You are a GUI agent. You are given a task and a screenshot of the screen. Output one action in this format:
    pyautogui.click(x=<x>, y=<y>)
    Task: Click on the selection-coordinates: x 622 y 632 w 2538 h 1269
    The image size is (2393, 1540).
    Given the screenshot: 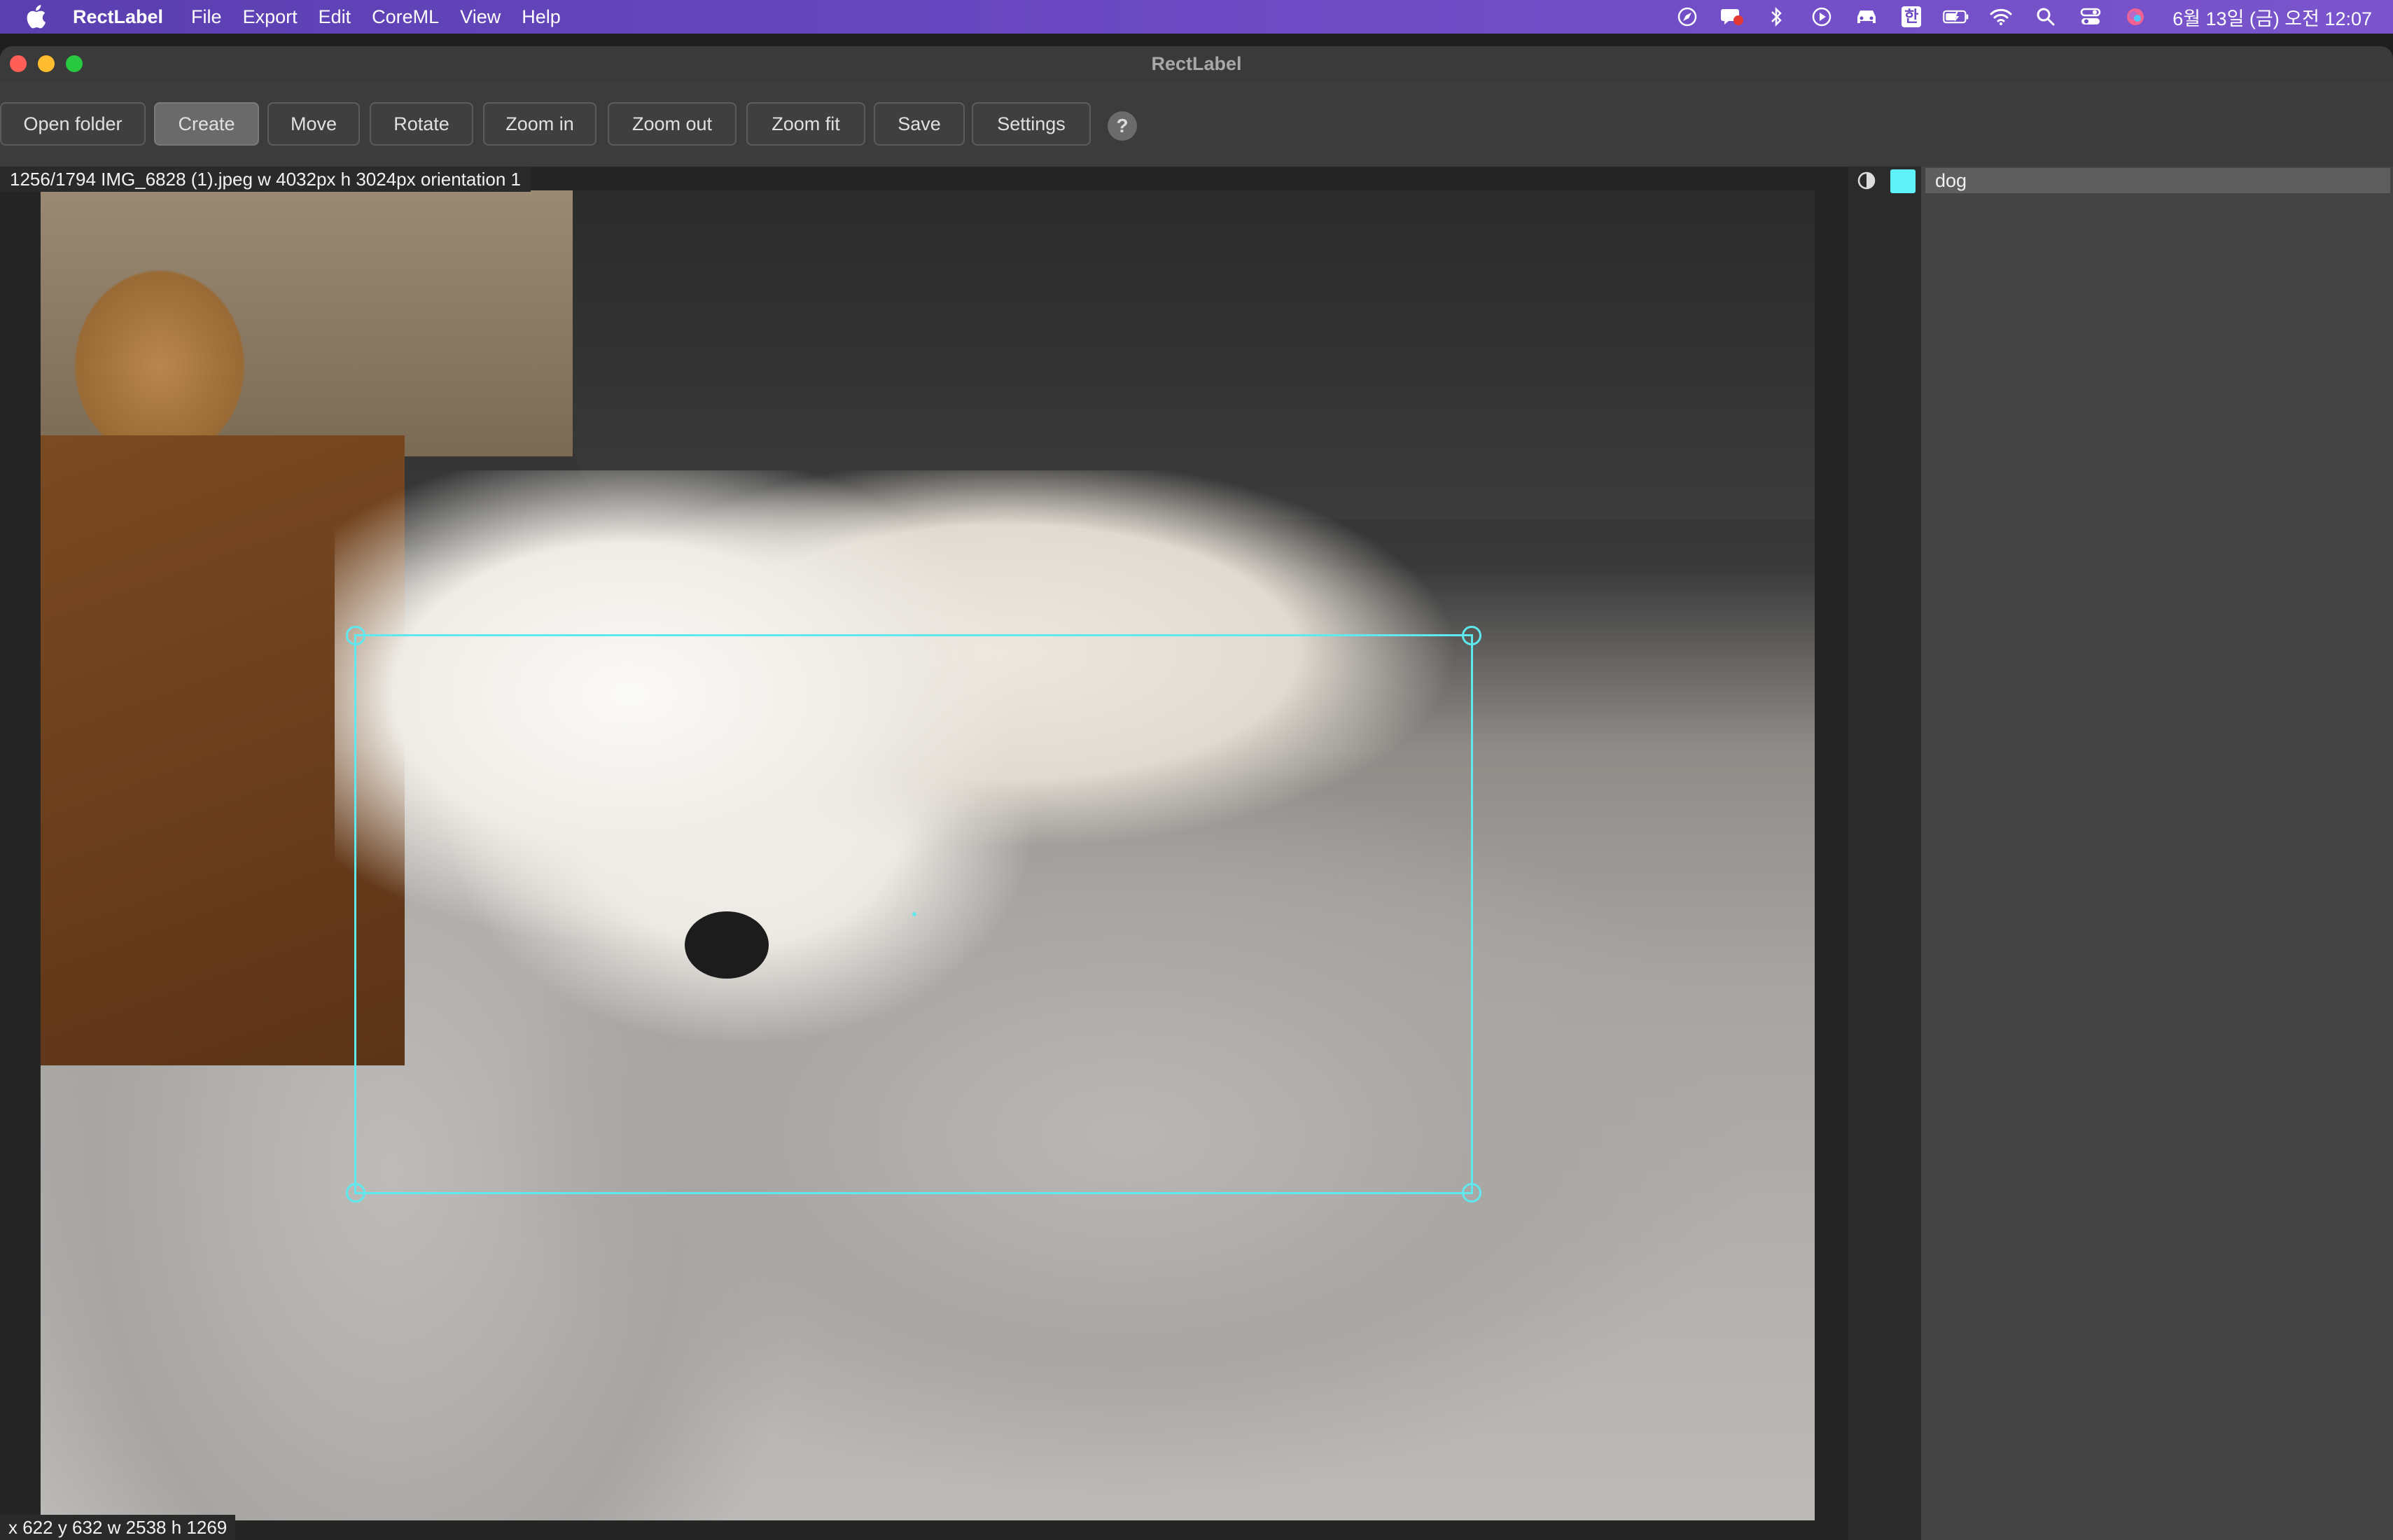 What is the action you would take?
    pyautogui.click(x=118, y=1527)
    